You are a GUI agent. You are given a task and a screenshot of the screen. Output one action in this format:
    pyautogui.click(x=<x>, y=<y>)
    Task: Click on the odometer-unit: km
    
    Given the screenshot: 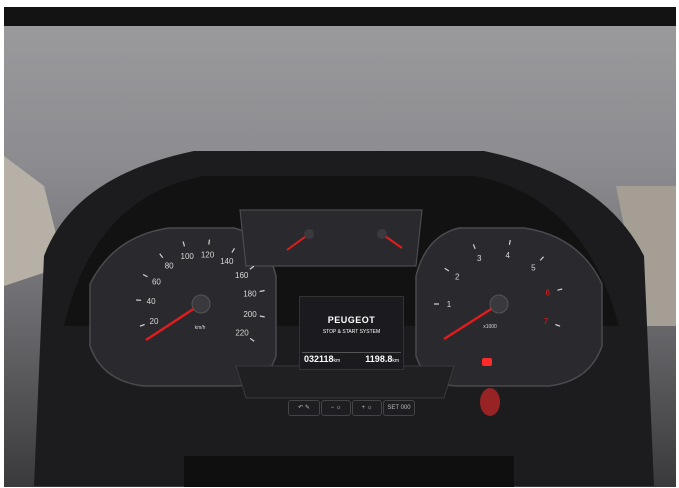 What is the action you would take?
    pyautogui.click(x=337, y=361)
    